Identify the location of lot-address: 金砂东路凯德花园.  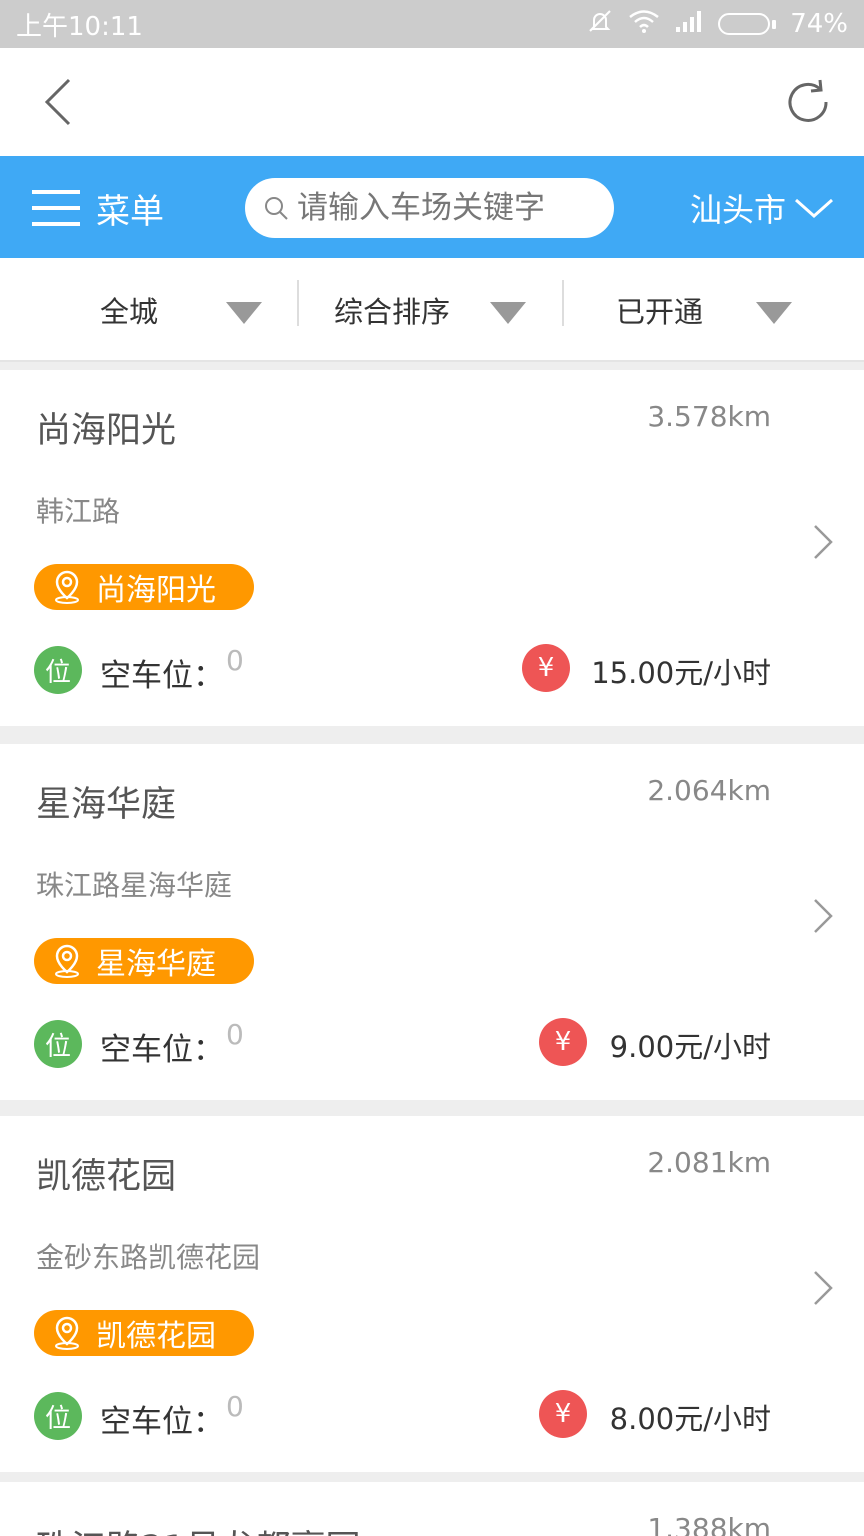
(148, 1257).